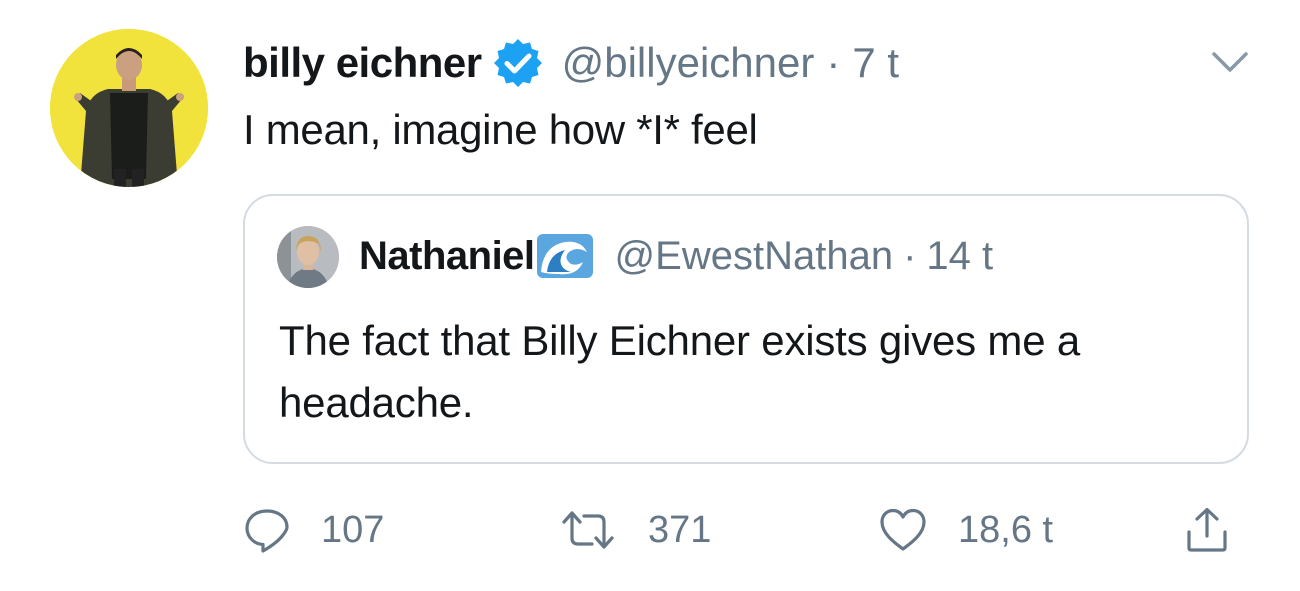 The width and height of the screenshot is (1300, 591). Describe the element at coordinates (362, 63) in the screenshot. I see `author-display-name: billy eichner` at that location.